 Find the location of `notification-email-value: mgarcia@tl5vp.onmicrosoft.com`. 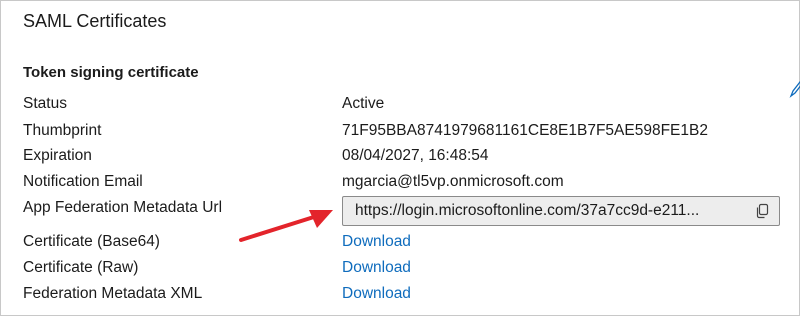

notification-email-value: mgarcia@tl5vp.onmicrosoft.com is located at coordinates (453, 181).